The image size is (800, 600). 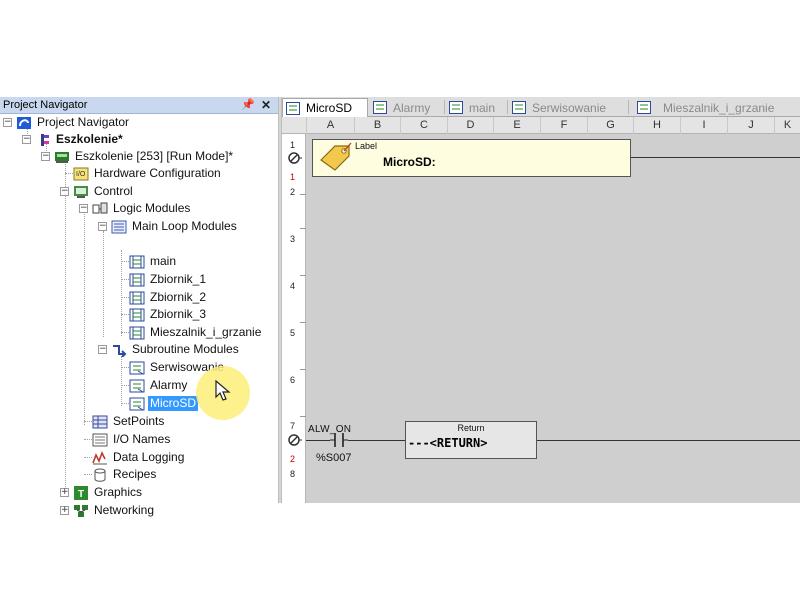 I want to click on row-number: 2, so click(x=293, y=192).